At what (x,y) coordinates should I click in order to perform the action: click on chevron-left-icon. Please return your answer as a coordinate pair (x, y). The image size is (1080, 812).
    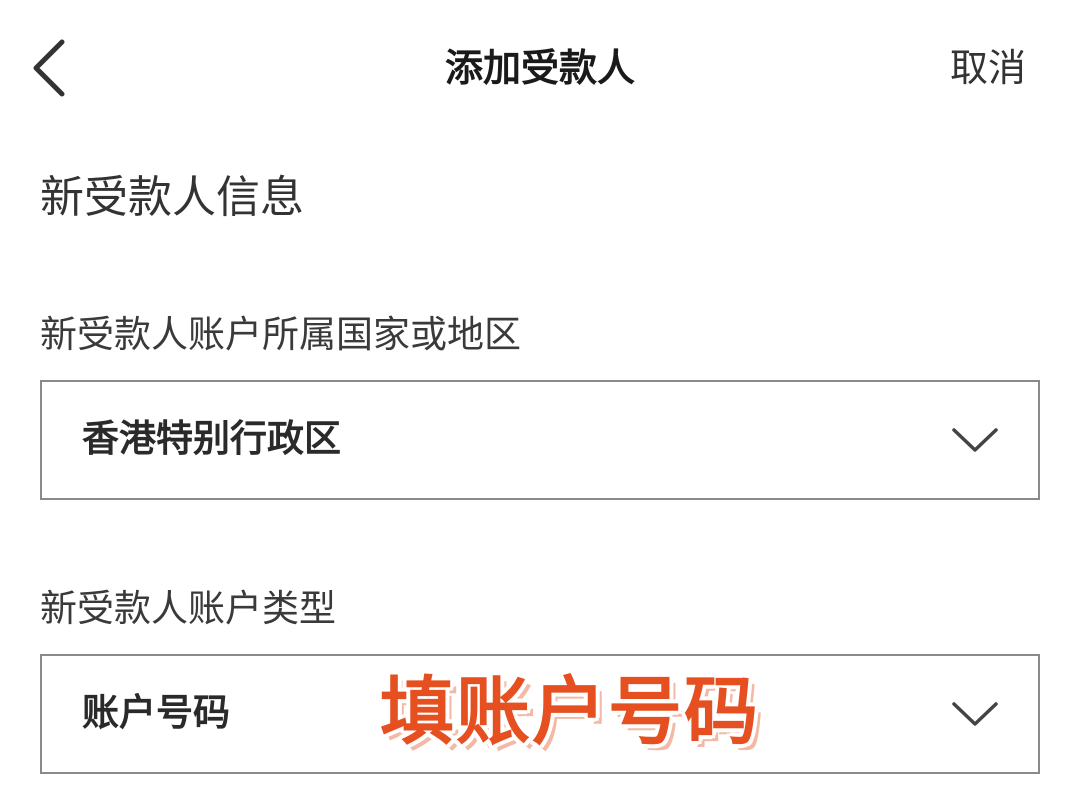
    Looking at the image, I should click on (49, 68).